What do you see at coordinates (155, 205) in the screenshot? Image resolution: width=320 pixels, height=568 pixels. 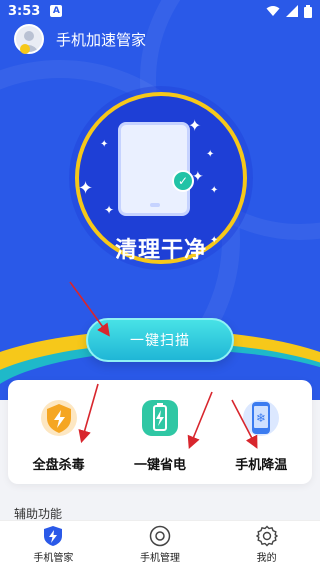 I see `device-home-button` at bounding box center [155, 205].